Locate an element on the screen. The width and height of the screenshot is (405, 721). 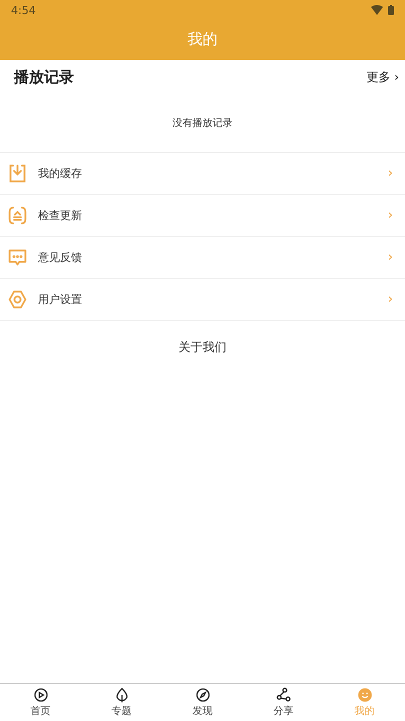
nav-tab: 分享 is located at coordinates (283, 702).